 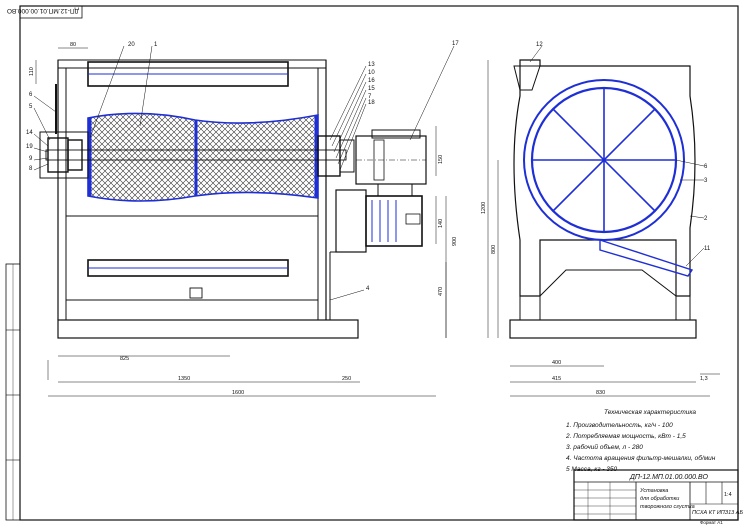 What do you see at coordinates (371, 65) in the screenshot?
I see `pos-13: 13` at bounding box center [371, 65].